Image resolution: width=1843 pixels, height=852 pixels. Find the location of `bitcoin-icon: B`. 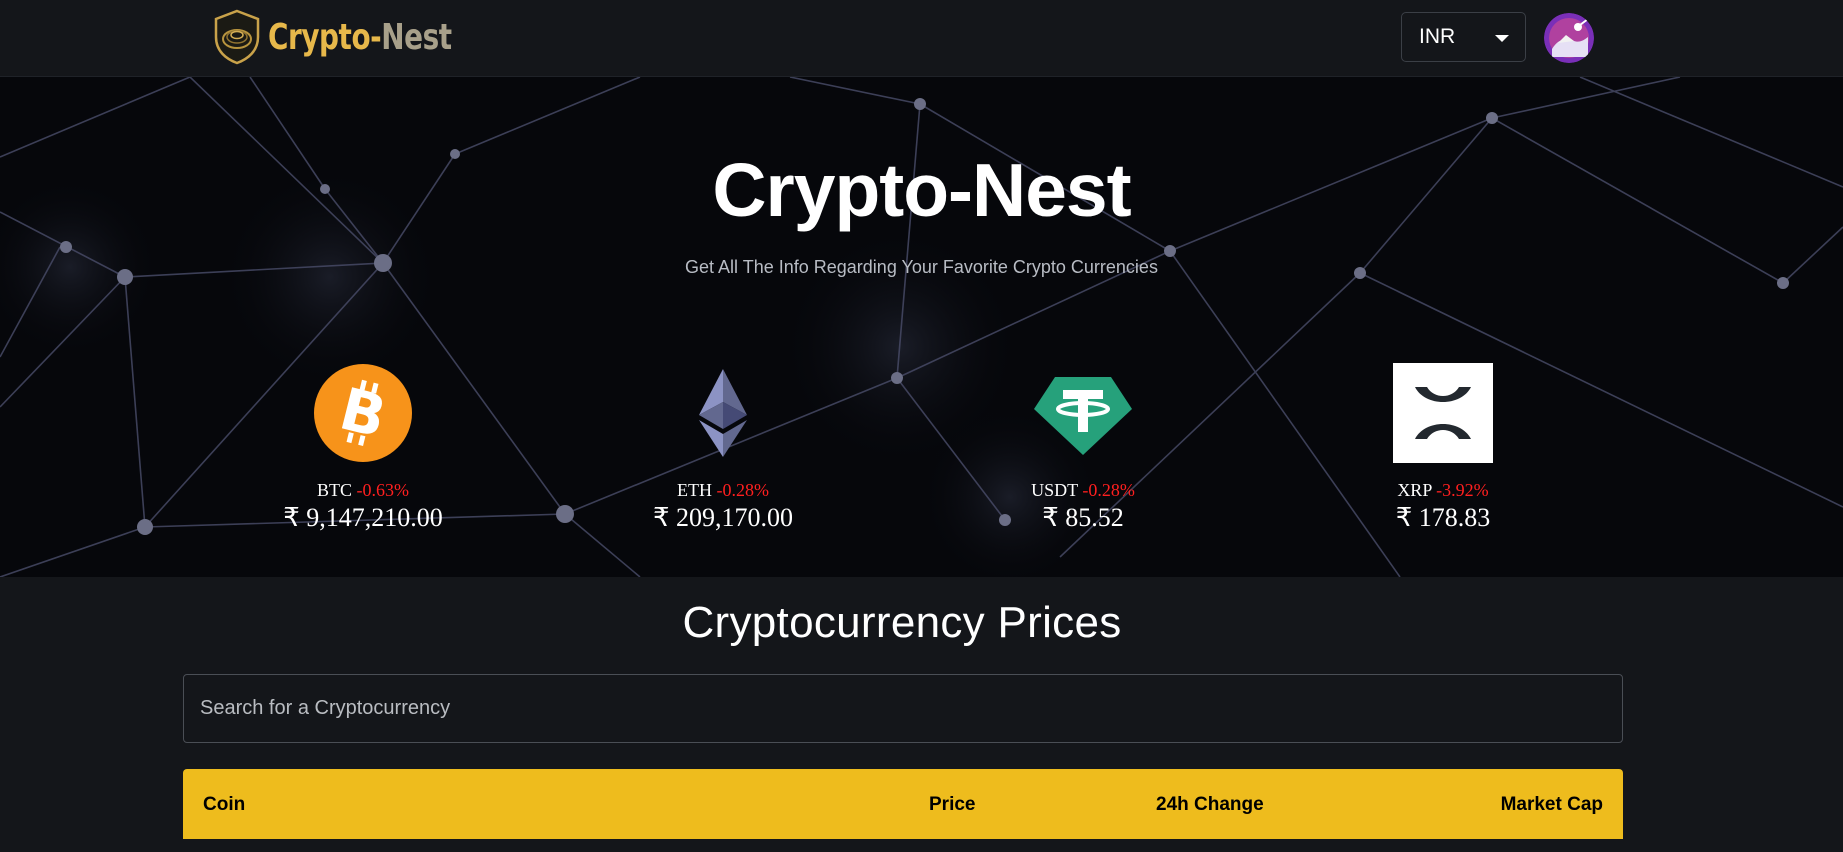

bitcoin-icon: B is located at coordinates (363, 413).